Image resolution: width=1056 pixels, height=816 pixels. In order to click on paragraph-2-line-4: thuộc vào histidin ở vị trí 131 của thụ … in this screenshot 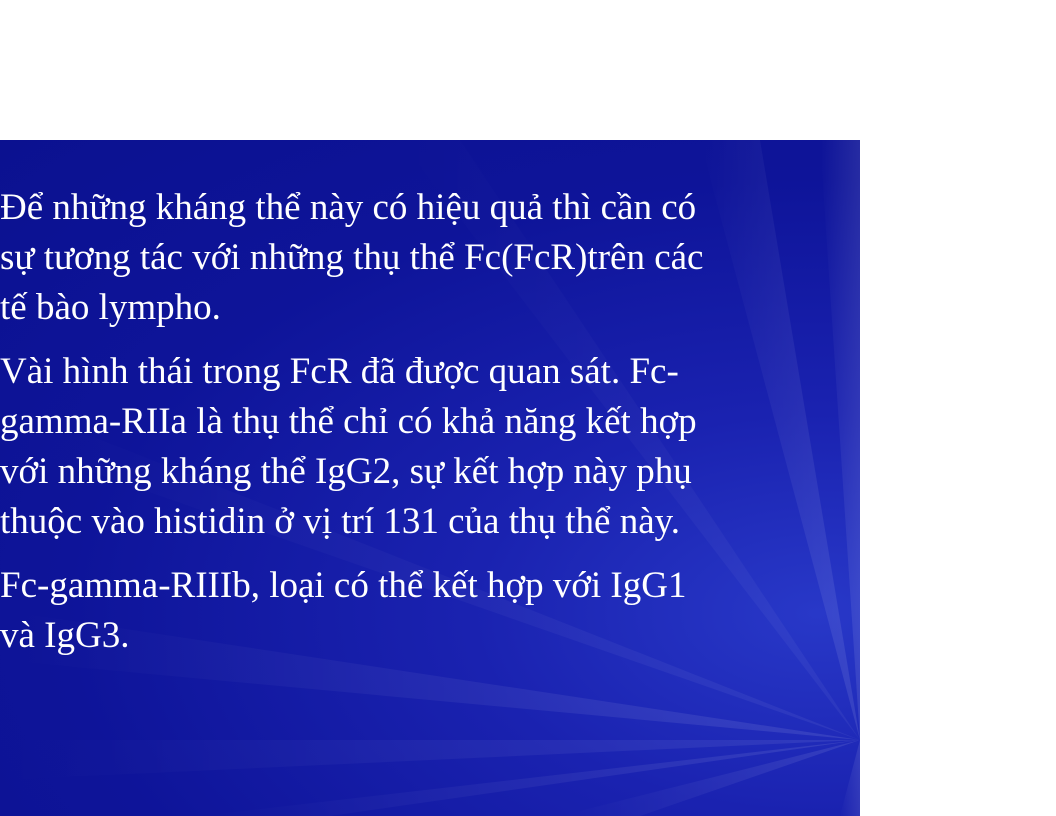, I will do `click(340, 521)`.